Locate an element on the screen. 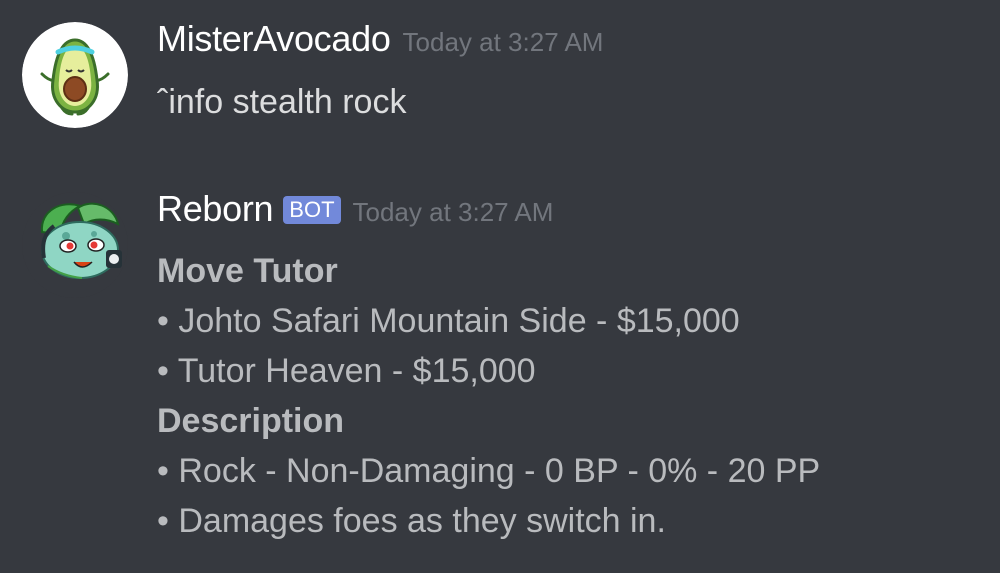  message-text: ˆinfo stealth rock is located at coordinates (282, 102).